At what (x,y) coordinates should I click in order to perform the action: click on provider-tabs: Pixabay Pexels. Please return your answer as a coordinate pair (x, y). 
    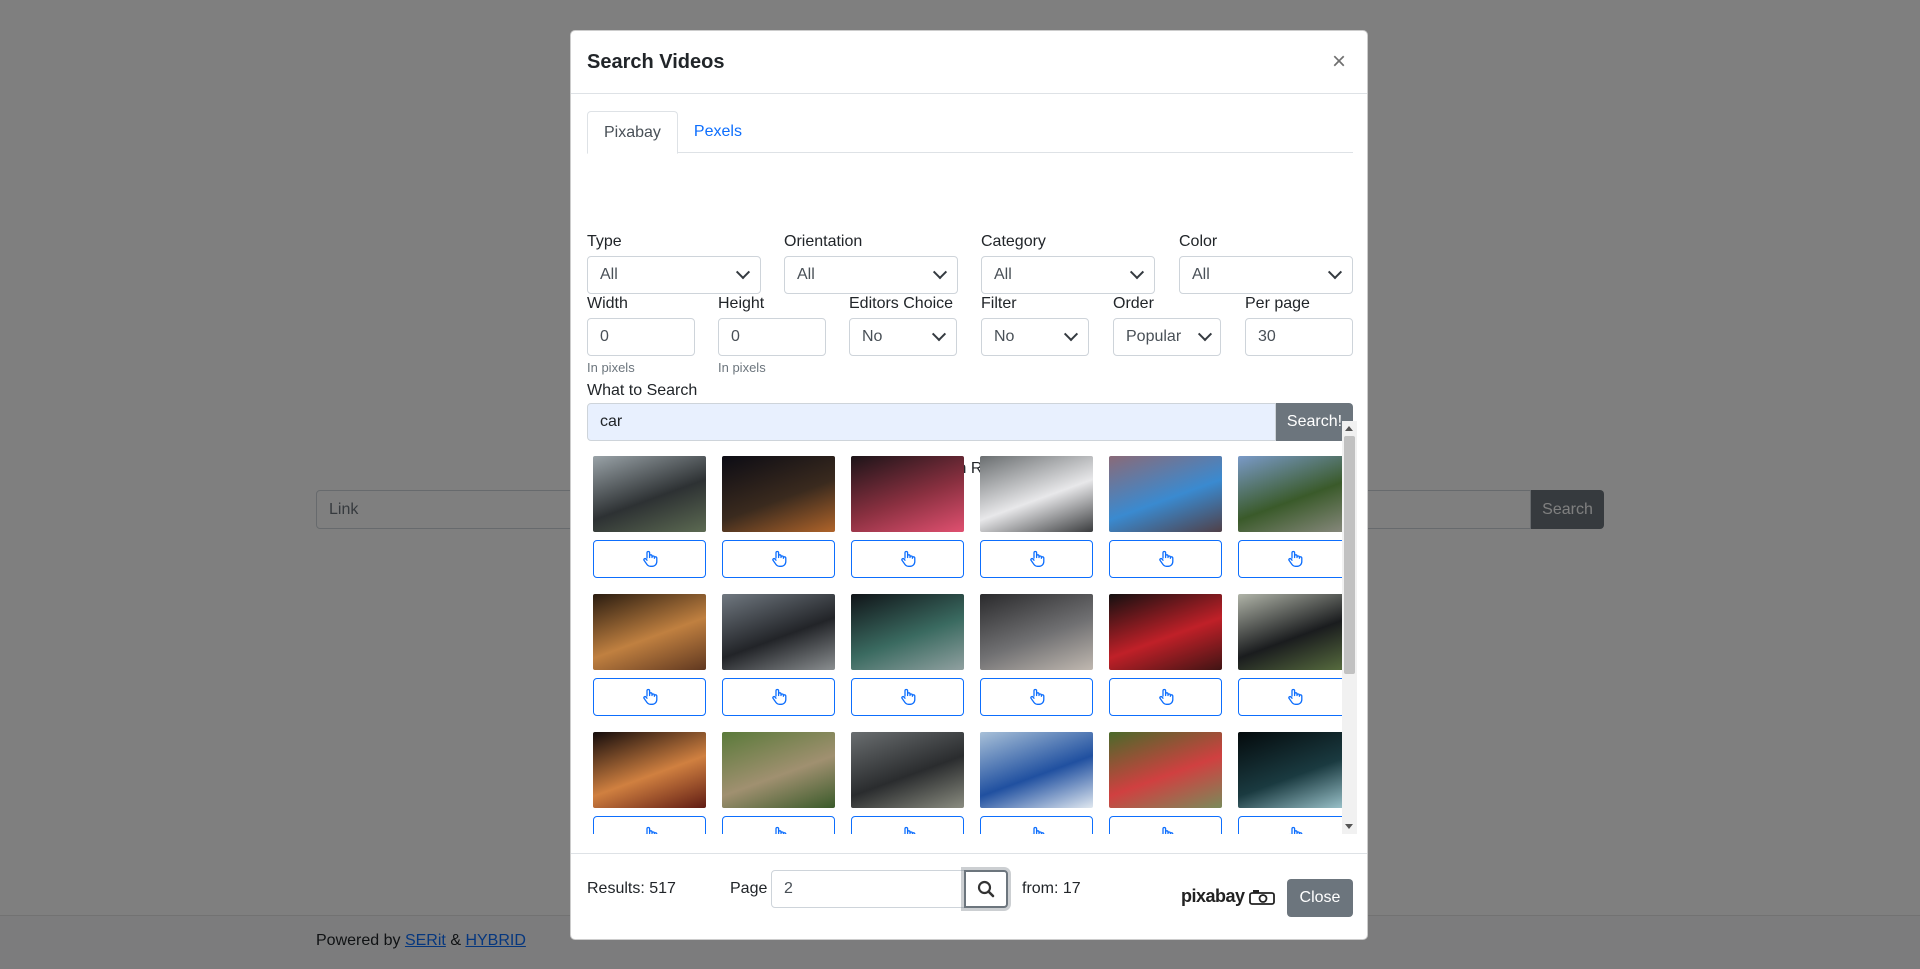
    Looking at the image, I should click on (970, 132).